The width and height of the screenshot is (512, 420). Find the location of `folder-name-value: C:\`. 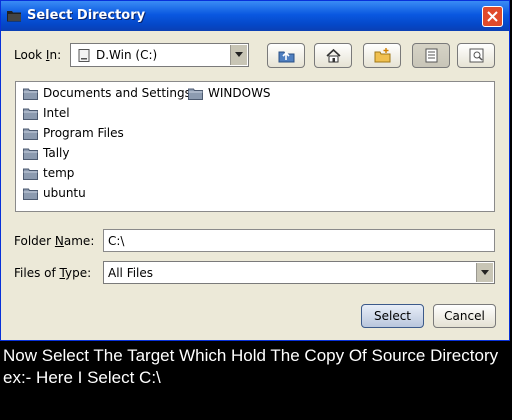

folder-name-value: C:\ is located at coordinates (116, 241).